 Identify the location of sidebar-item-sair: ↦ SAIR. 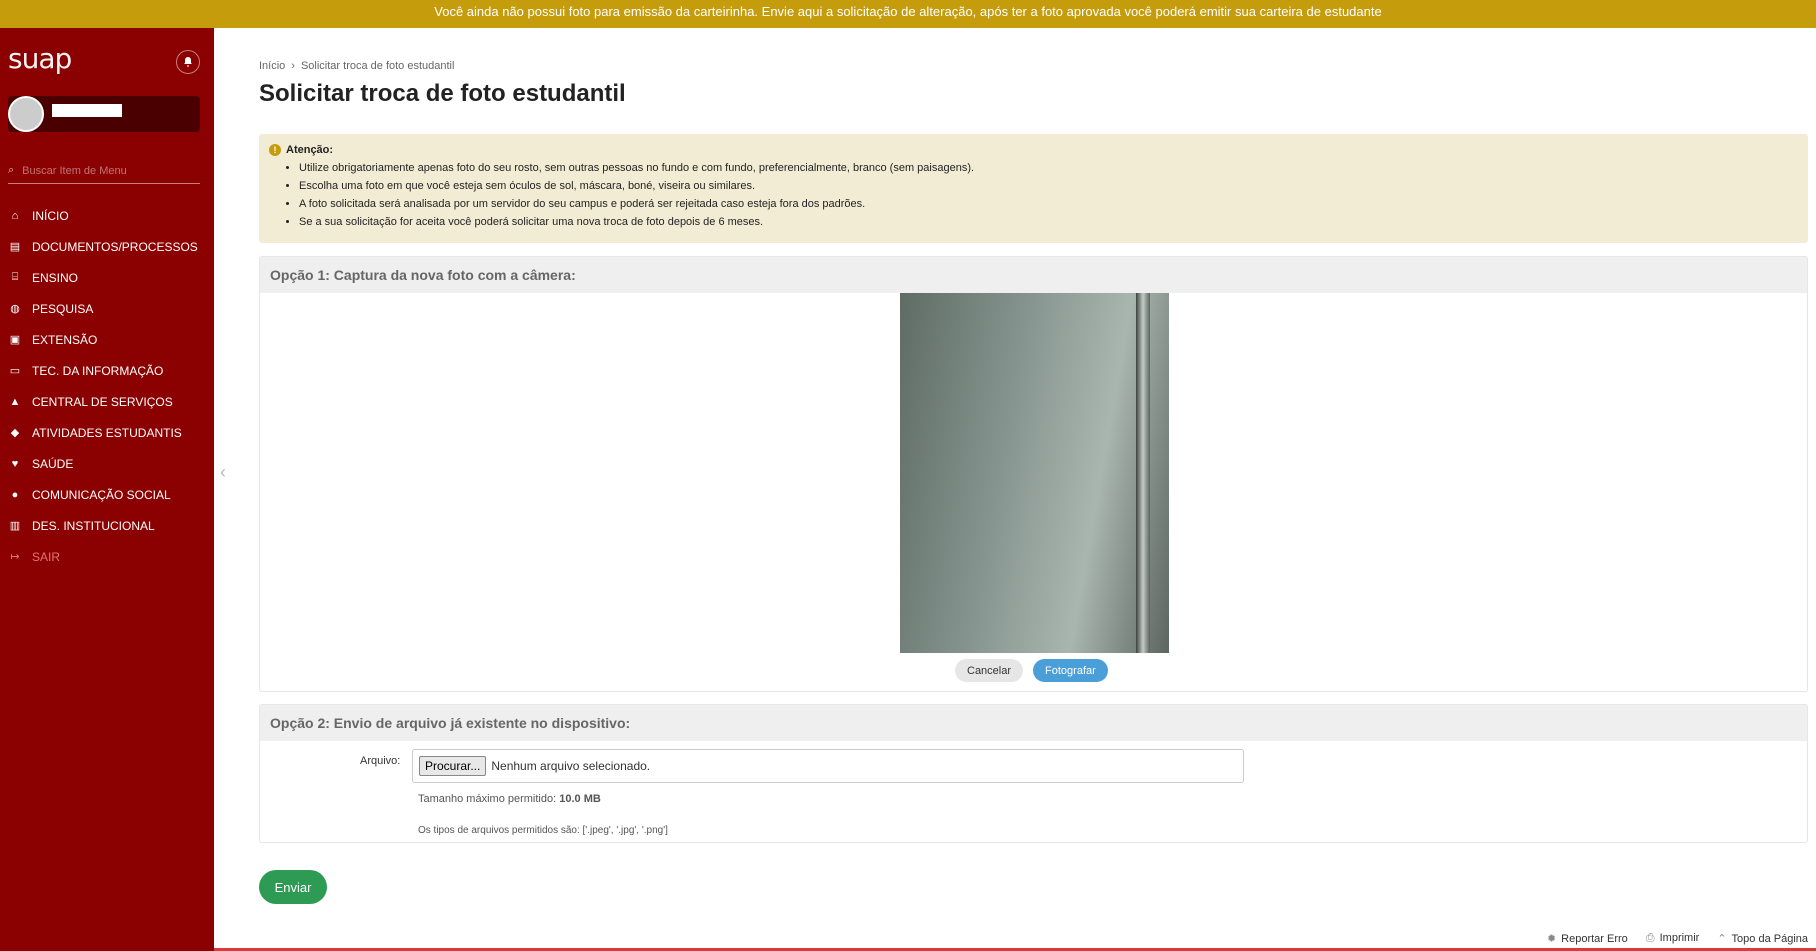
(107, 556).